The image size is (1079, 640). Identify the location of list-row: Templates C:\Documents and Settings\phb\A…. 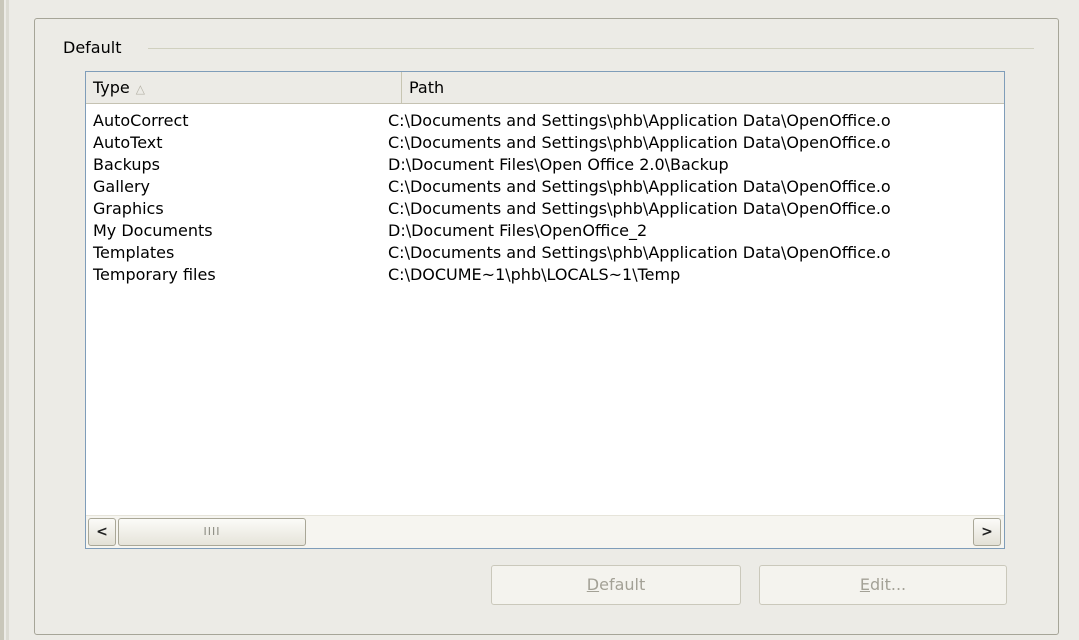
(545, 253).